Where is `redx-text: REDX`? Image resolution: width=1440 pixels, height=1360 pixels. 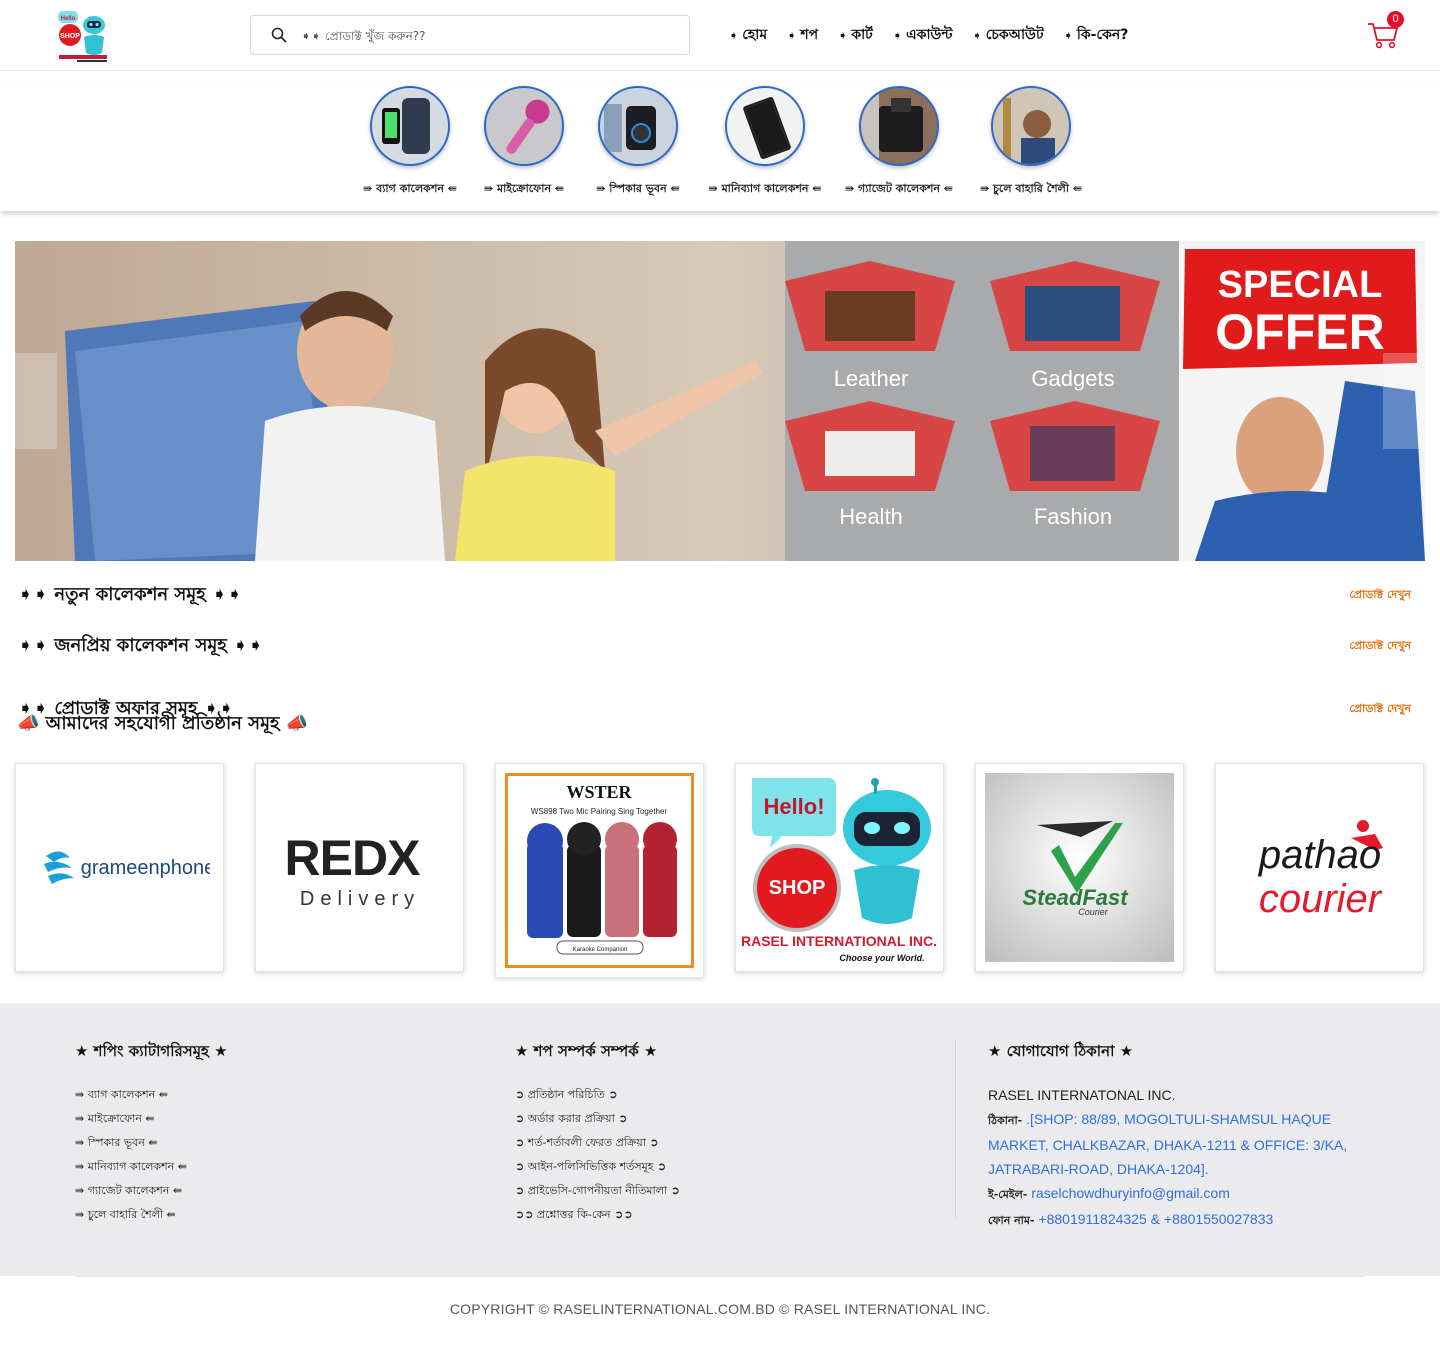 redx-text: REDX is located at coordinates (352, 858).